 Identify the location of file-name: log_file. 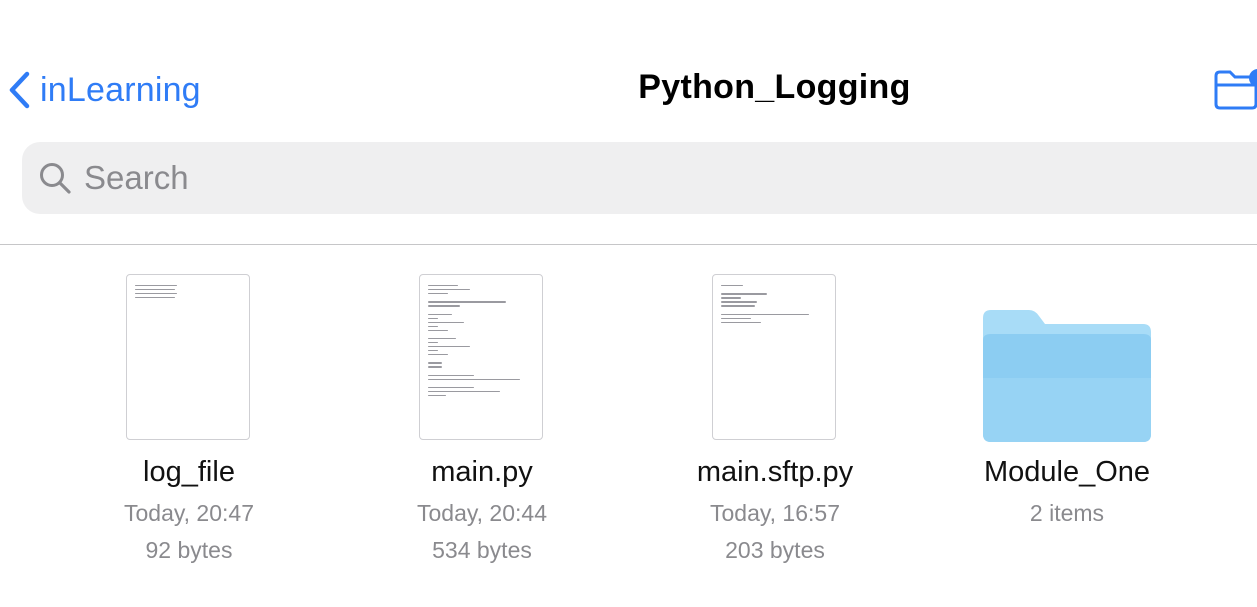
(189, 472).